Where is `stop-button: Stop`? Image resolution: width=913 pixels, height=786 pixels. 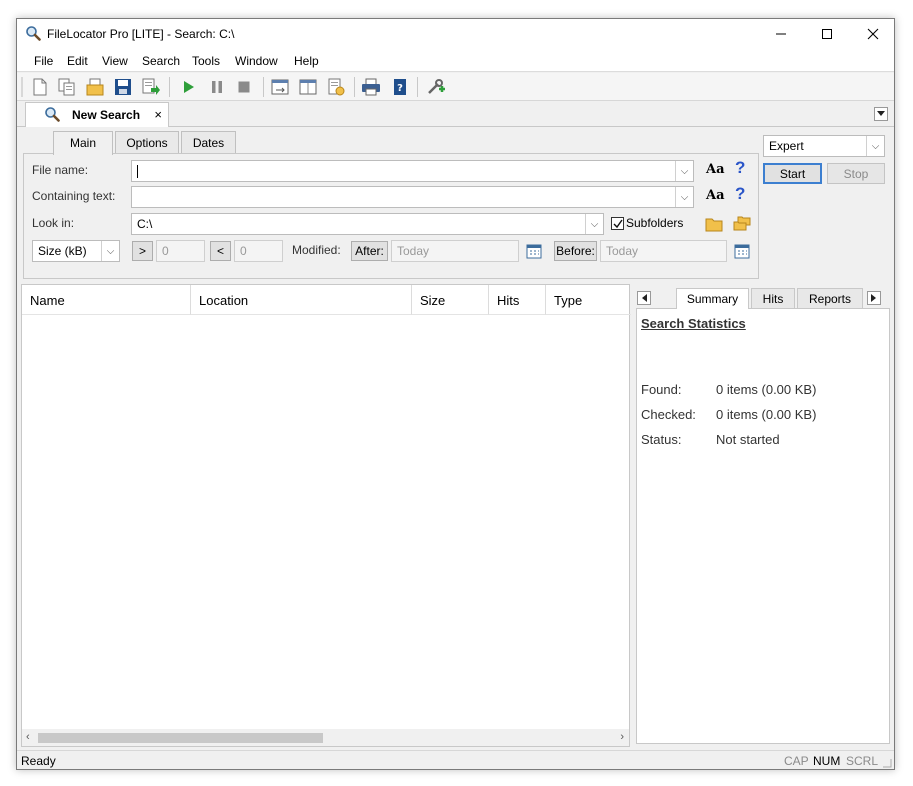 stop-button: Stop is located at coordinates (856, 173).